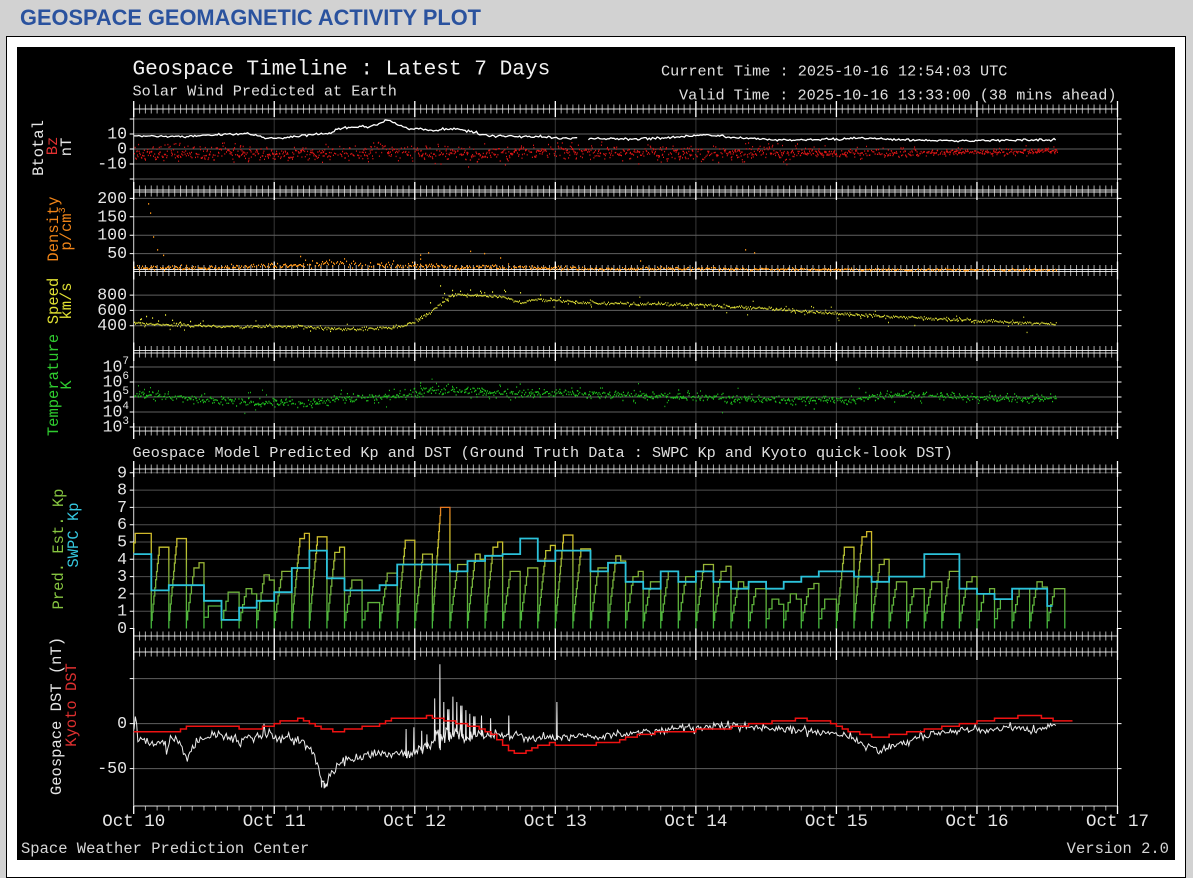 This screenshot has width=1193, height=878. Describe the element at coordinates (265, 92) in the screenshot. I see `svg-text: Solar Wind Predicted at Earth` at that location.